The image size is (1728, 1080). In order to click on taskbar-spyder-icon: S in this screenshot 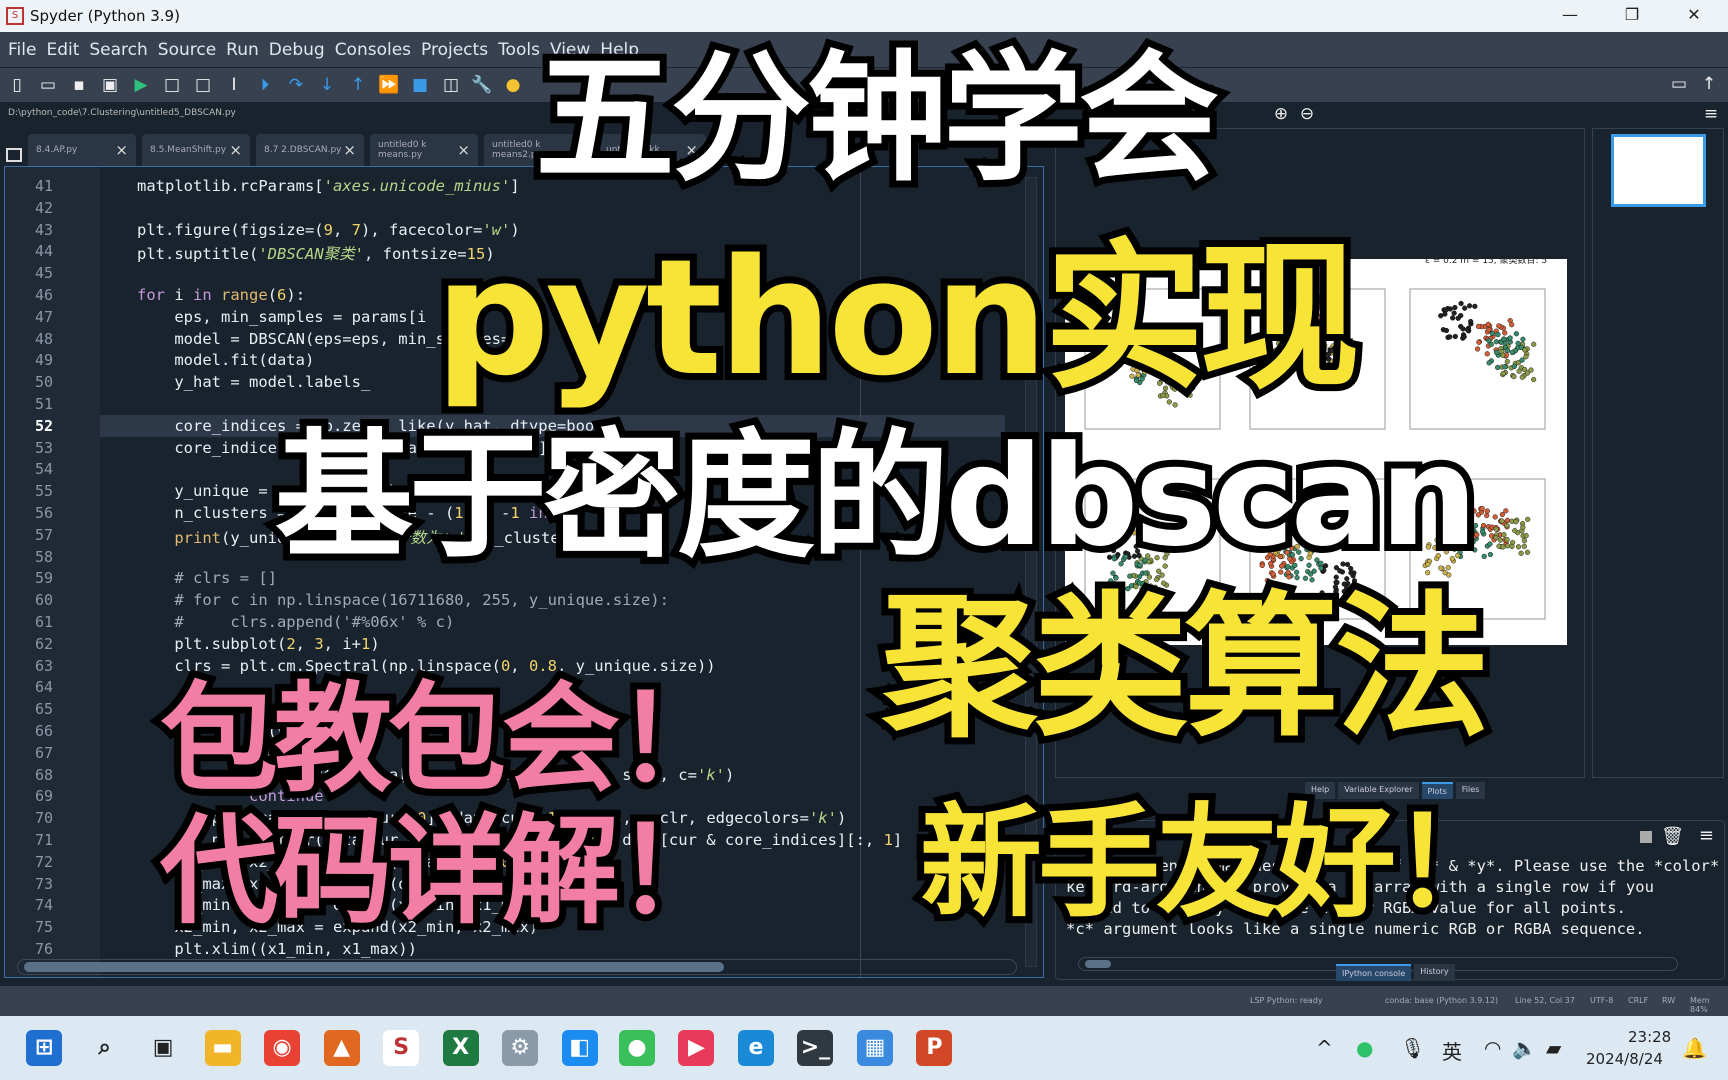, I will do `click(401, 1048)`.